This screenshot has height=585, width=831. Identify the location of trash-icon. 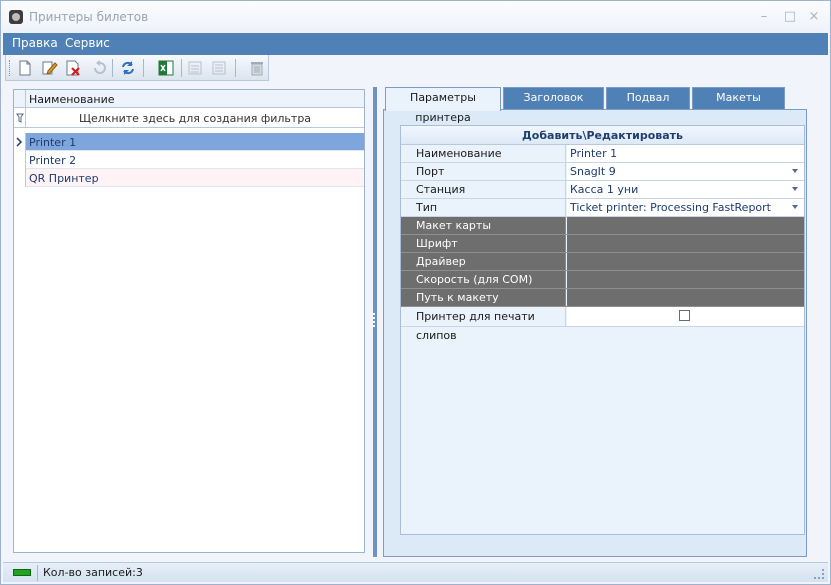
(257, 68).